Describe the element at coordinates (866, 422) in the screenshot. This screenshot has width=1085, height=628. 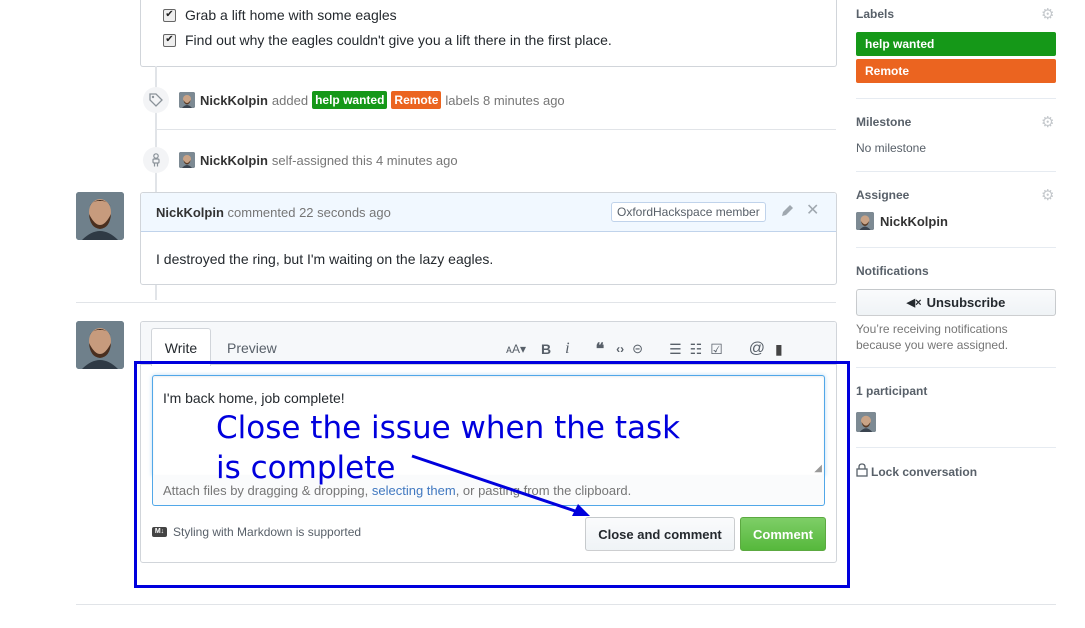
I see `participant-avatar` at that location.